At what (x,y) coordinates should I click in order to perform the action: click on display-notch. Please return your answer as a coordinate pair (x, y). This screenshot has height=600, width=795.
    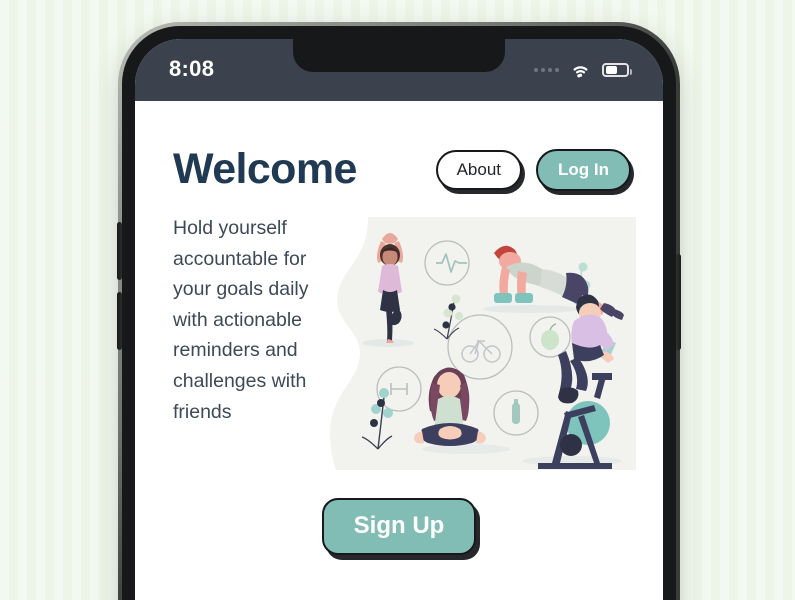
    Looking at the image, I should click on (399, 55).